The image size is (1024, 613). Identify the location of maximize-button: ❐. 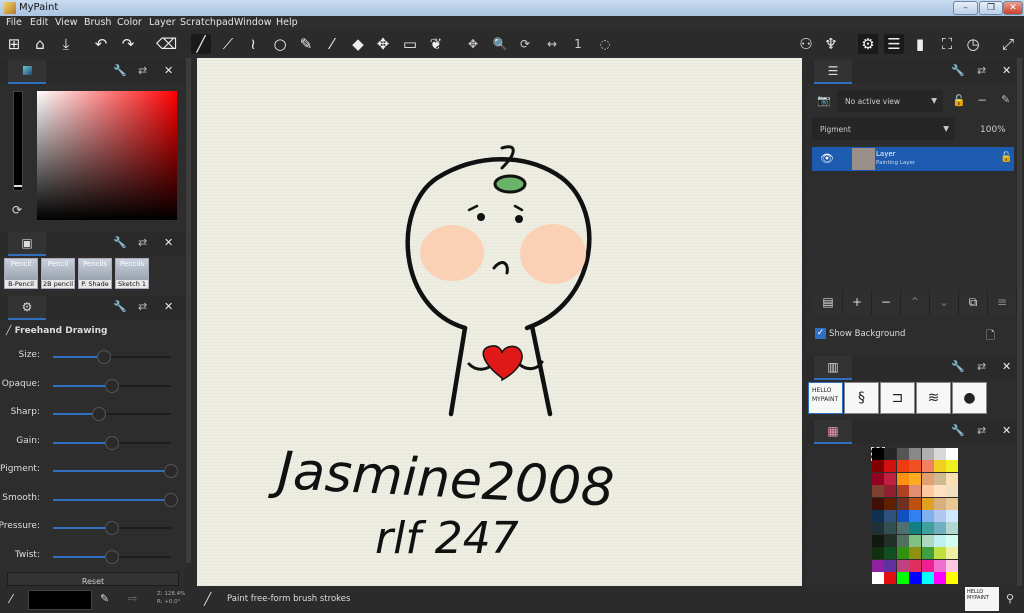
(991, 8).